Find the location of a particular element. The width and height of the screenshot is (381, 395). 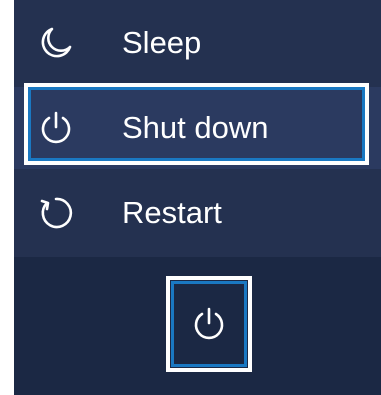

shut-down-label: Shut down is located at coordinates (195, 127).